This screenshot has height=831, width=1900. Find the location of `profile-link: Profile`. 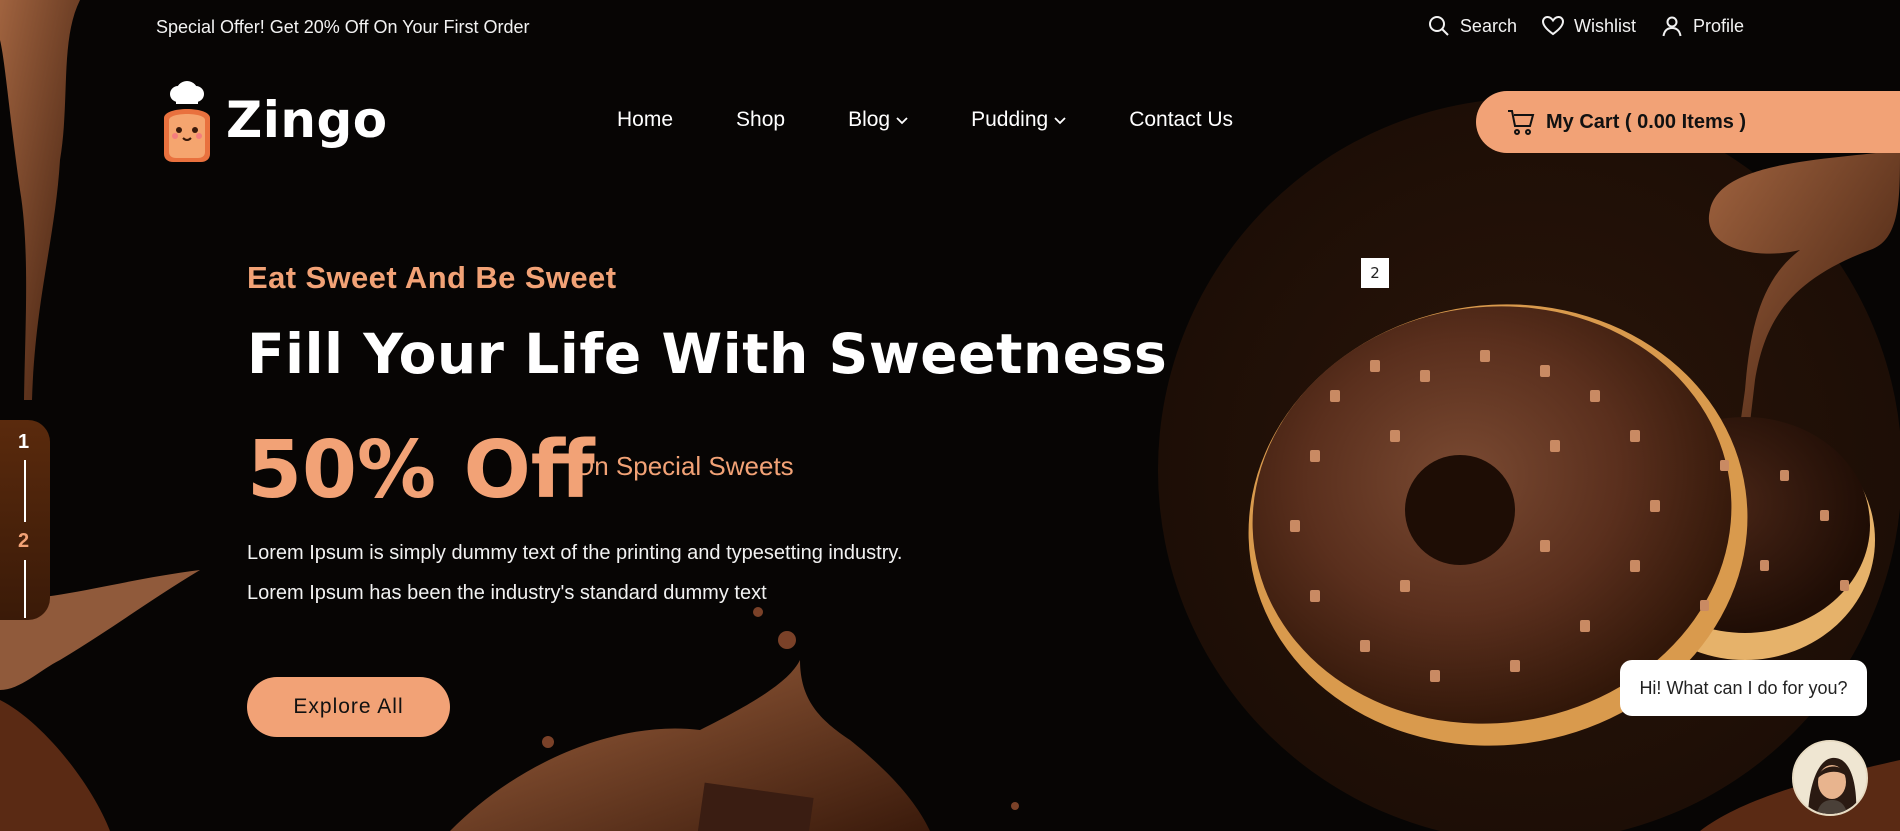

profile-link: Profile is located at coordinates (1702, 26).